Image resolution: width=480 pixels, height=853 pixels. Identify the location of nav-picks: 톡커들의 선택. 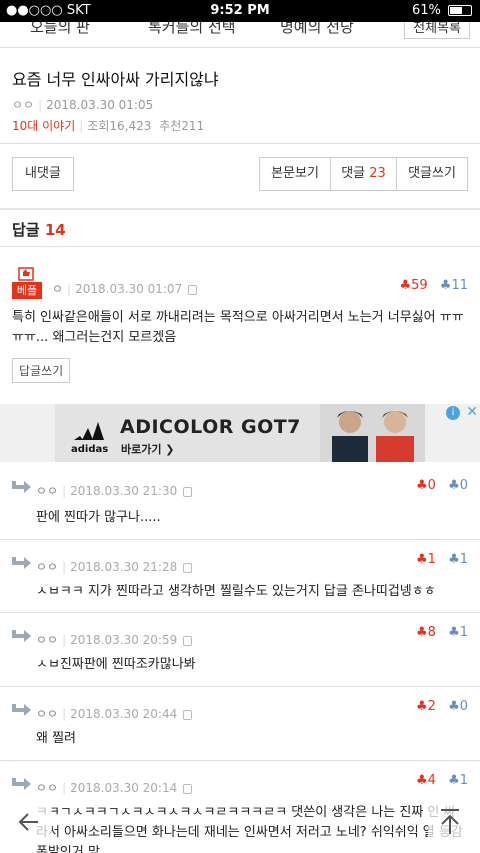
(192, 29).